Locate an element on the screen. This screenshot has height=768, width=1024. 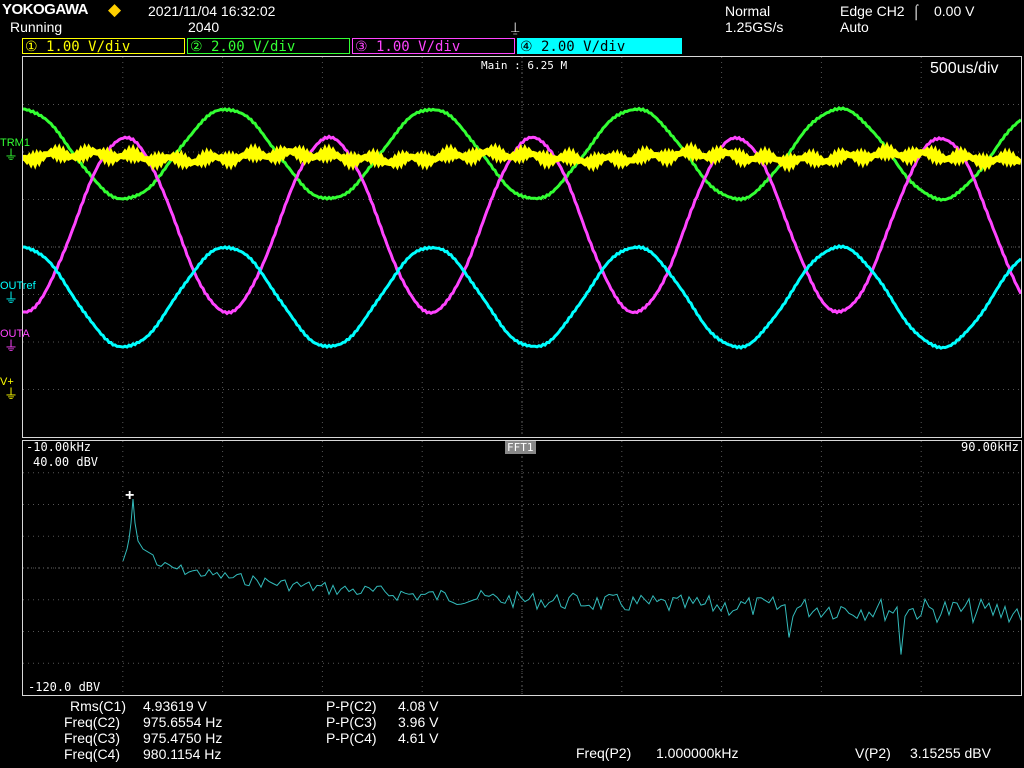
channel-4-scale-label: 2.00 V/div is located at coordinates (583, 47).